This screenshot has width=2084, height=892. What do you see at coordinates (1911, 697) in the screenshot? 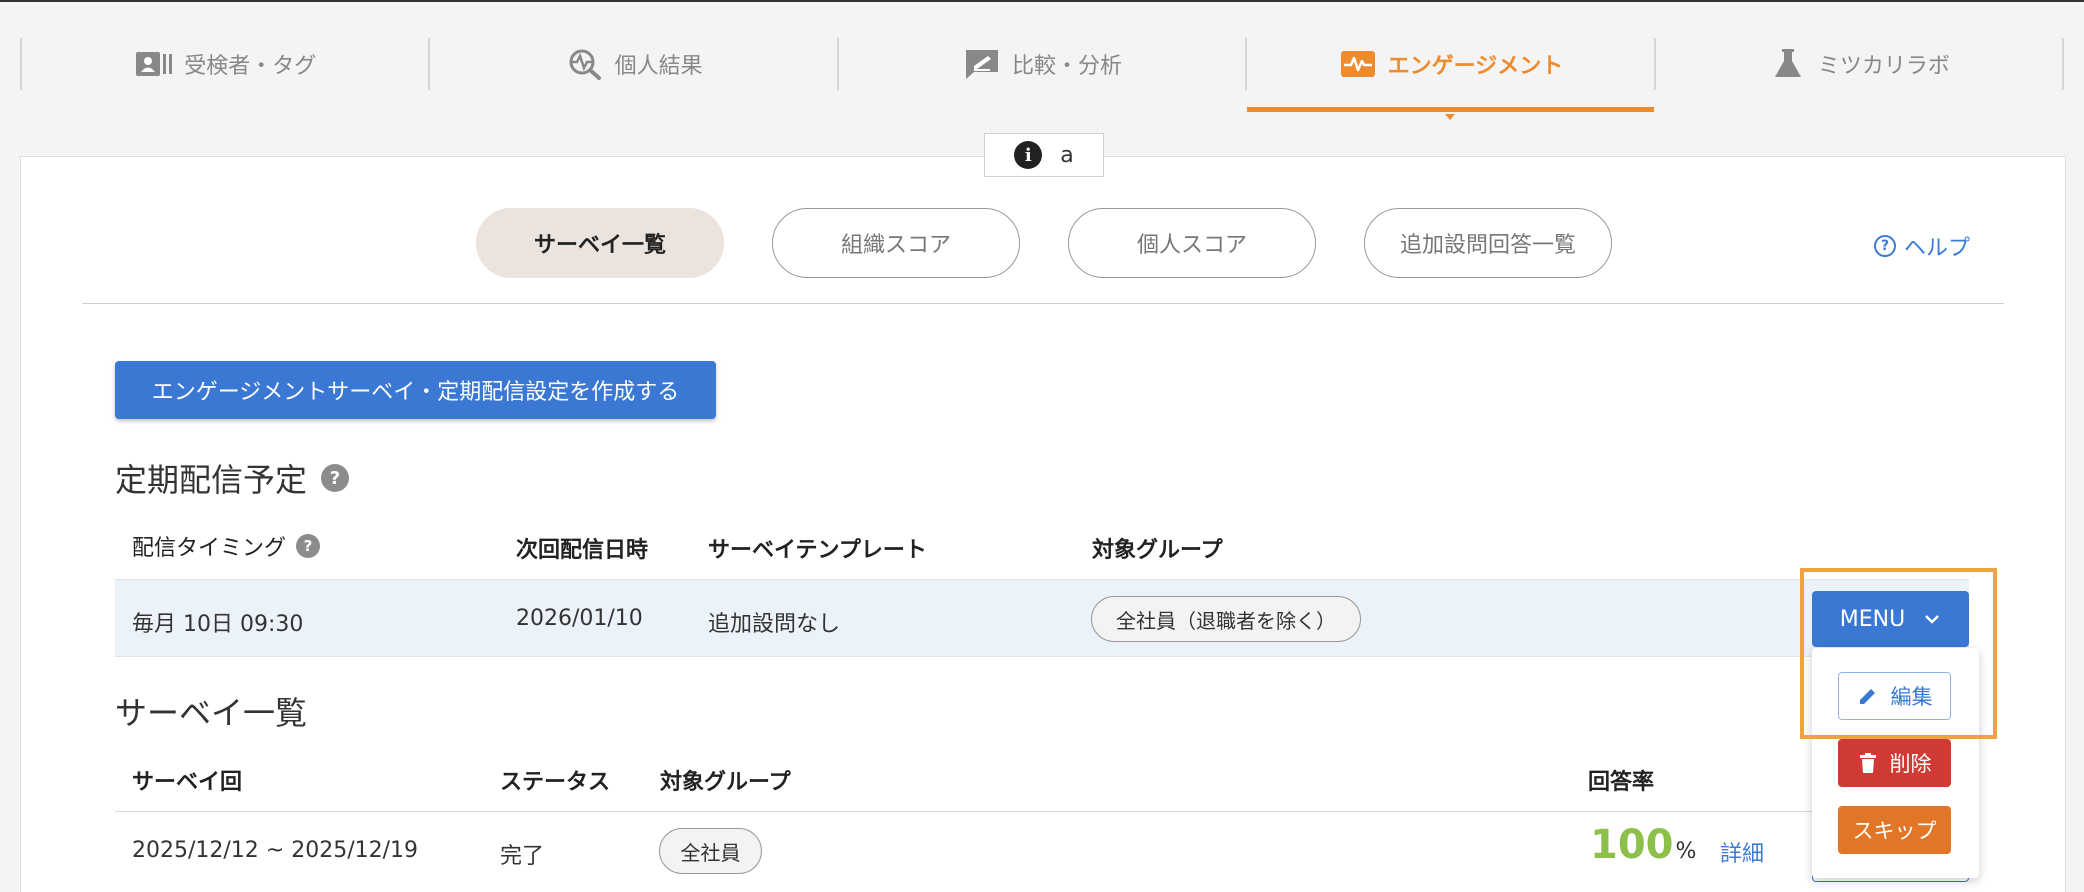
I see `edit-label: 編集` at bounding box center [1911, 697].